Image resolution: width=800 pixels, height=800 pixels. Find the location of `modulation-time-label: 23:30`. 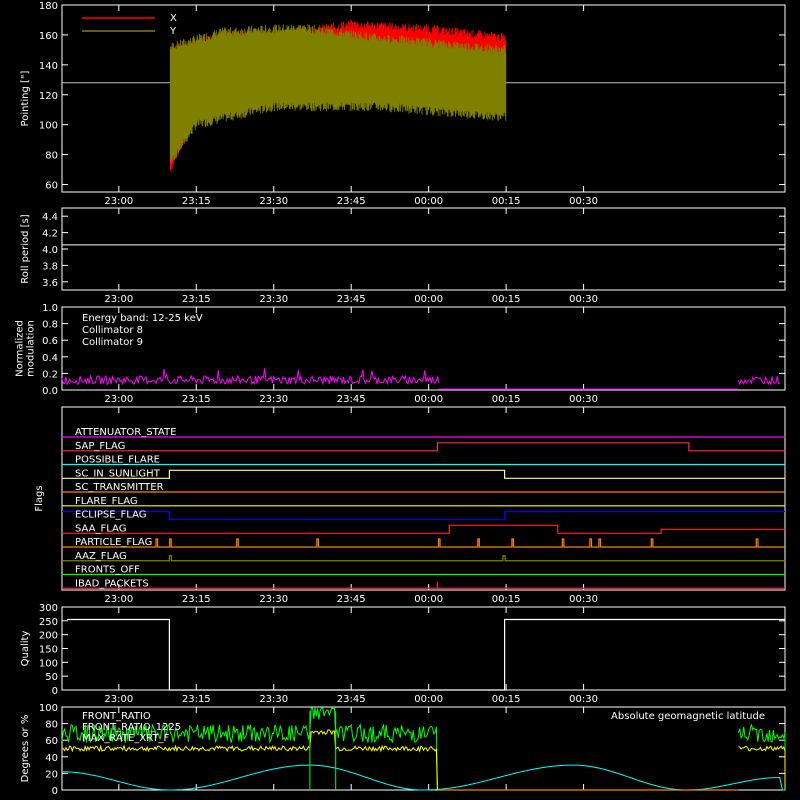

modulation-time-label: 23:30 is located at coordinates (273, 399).